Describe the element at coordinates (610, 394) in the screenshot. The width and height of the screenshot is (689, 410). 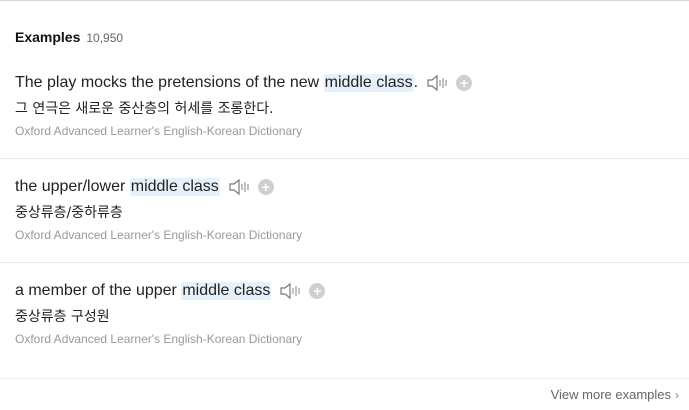
I see `view-more-label: View more examples` at that location.